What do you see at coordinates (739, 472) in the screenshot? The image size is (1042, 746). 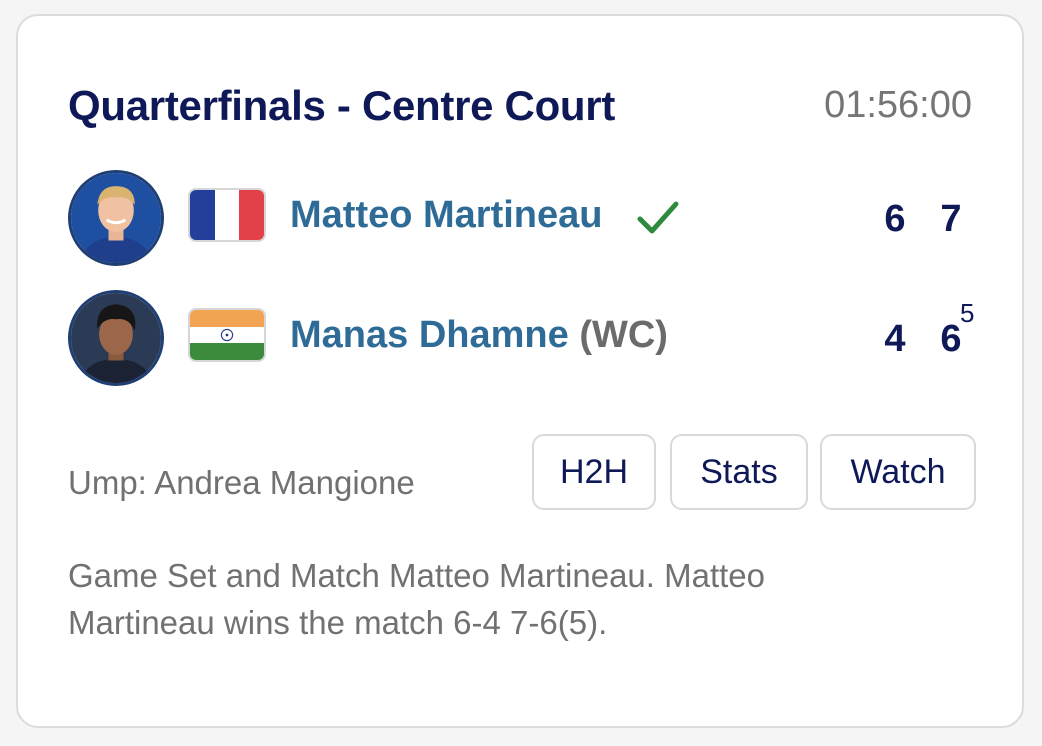 I see `stats-button: Stats` at bounding box center [739, 472].